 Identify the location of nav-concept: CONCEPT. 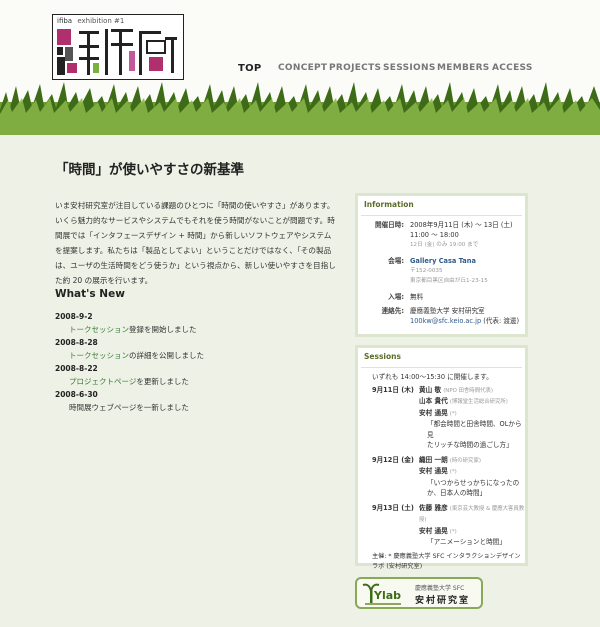
(302, 68).